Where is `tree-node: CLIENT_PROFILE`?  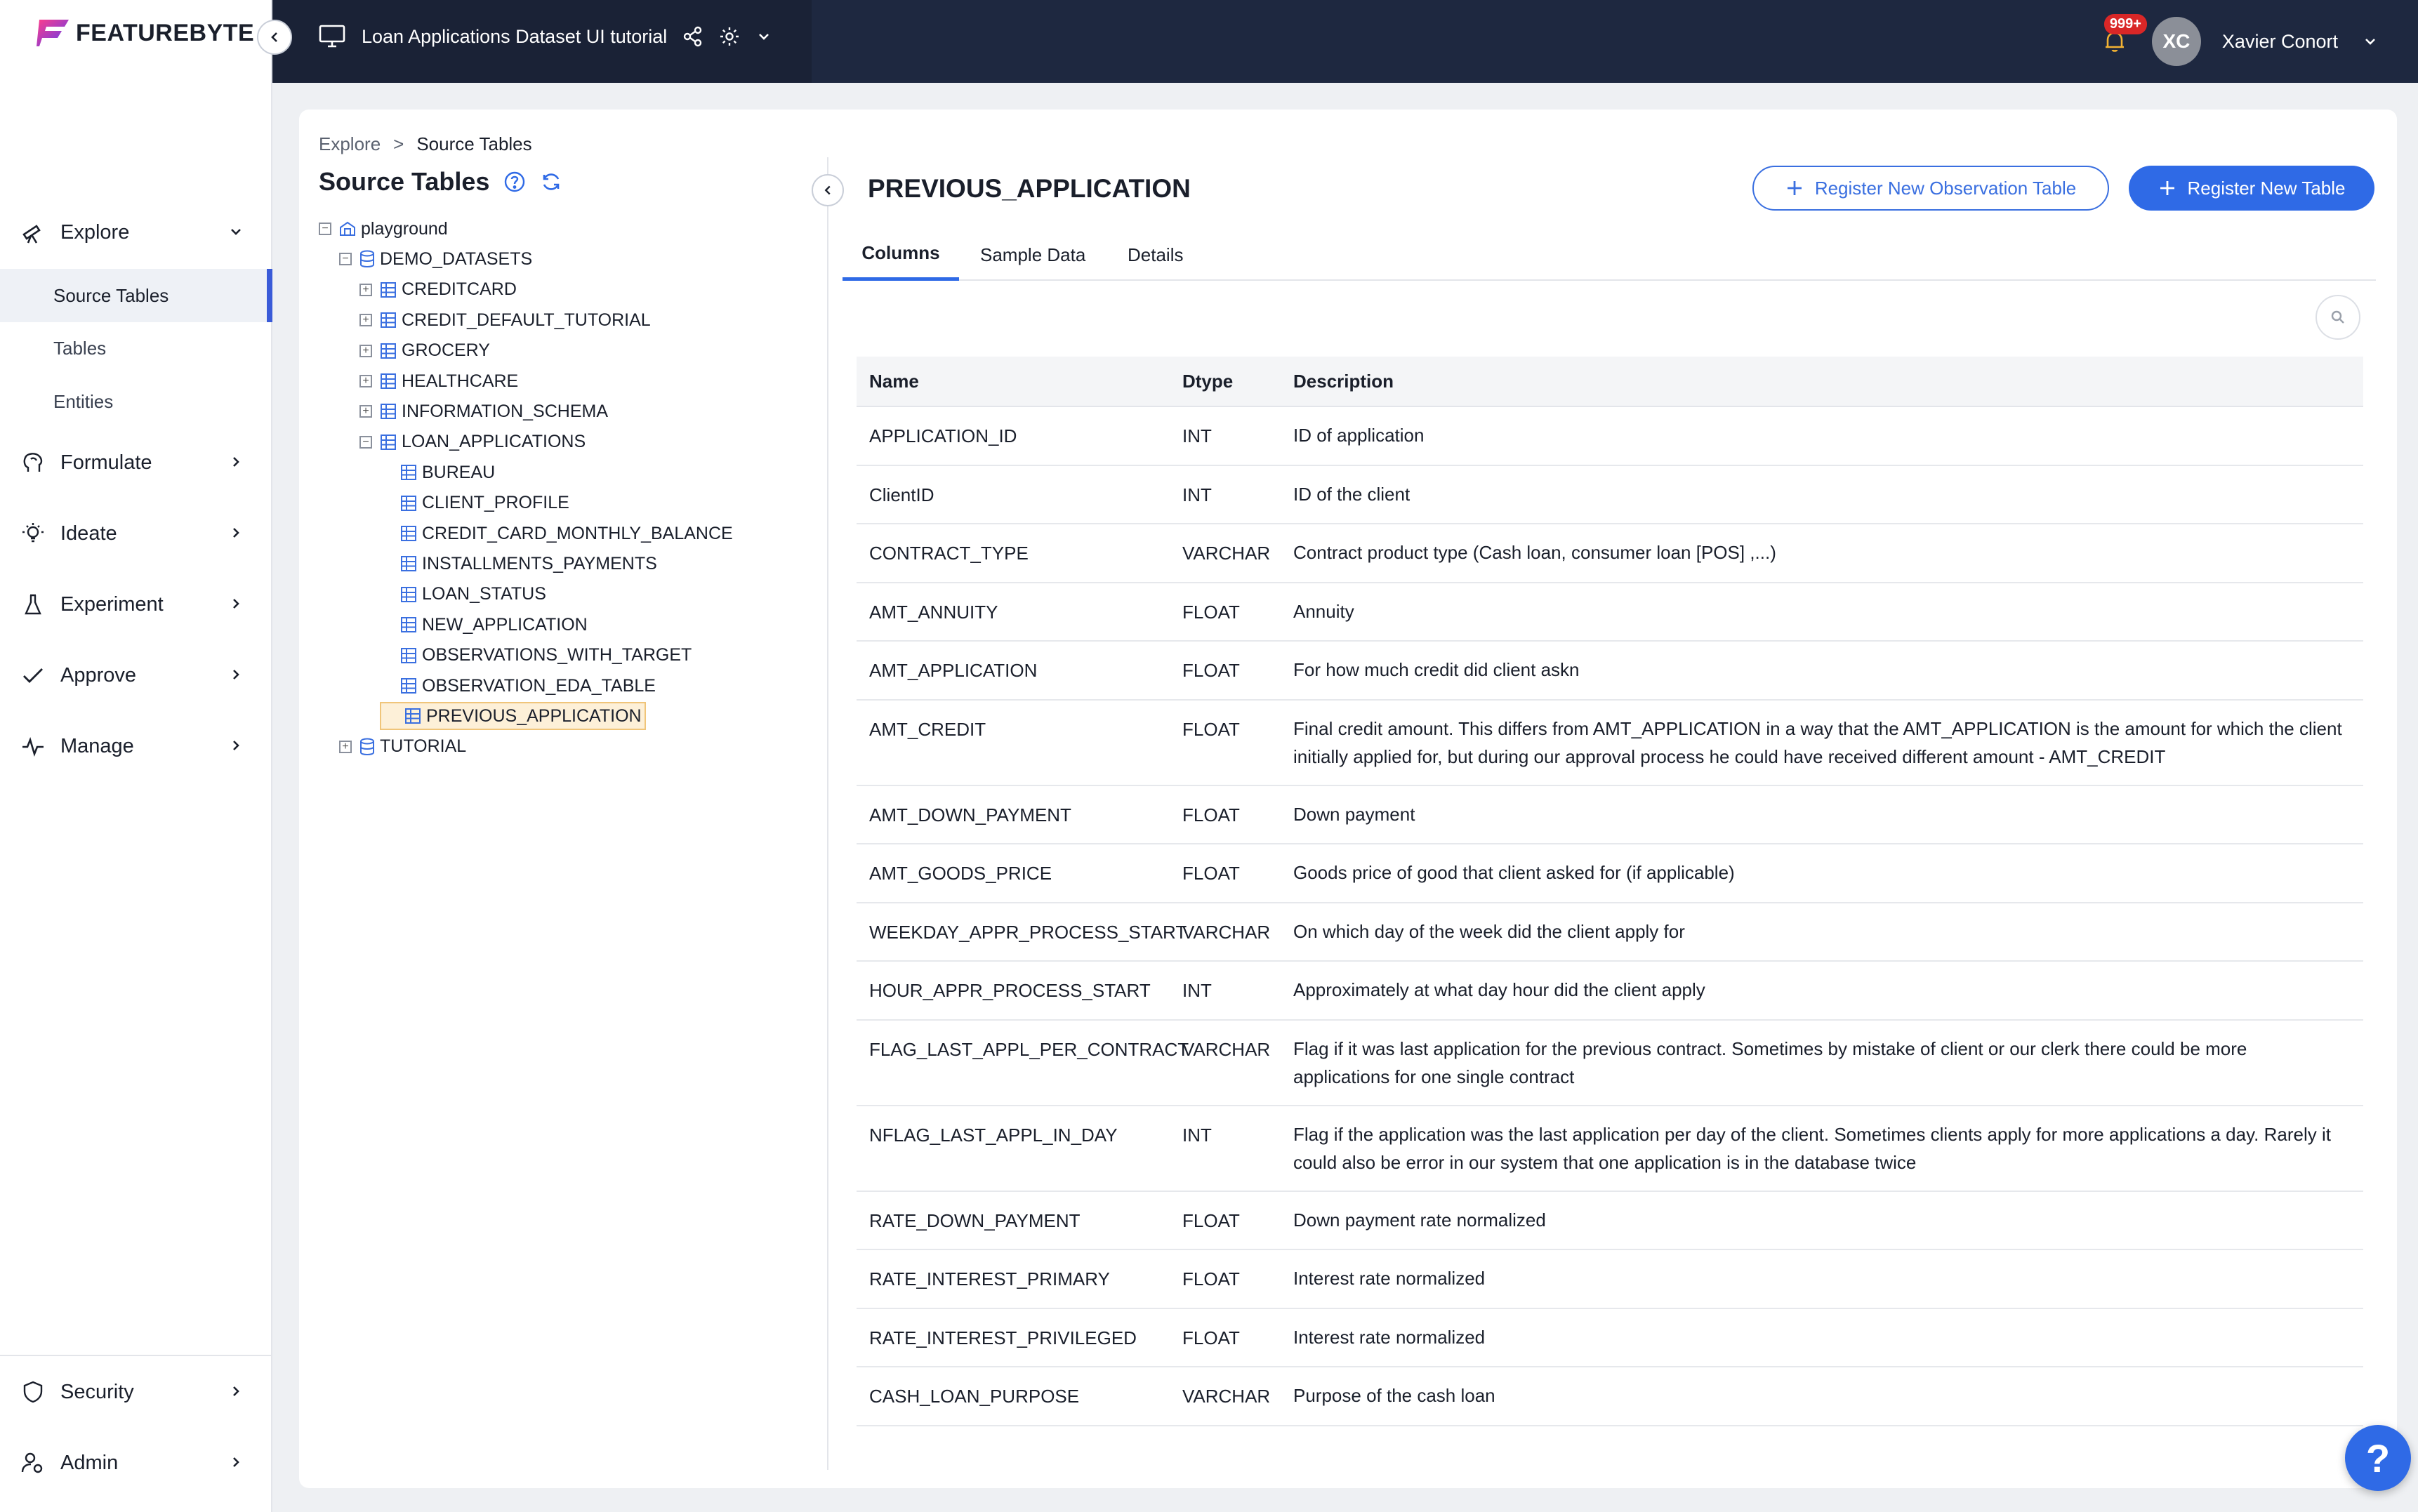
tree-node: CLIENT_PROFILE is located at coordinates (474, 503).